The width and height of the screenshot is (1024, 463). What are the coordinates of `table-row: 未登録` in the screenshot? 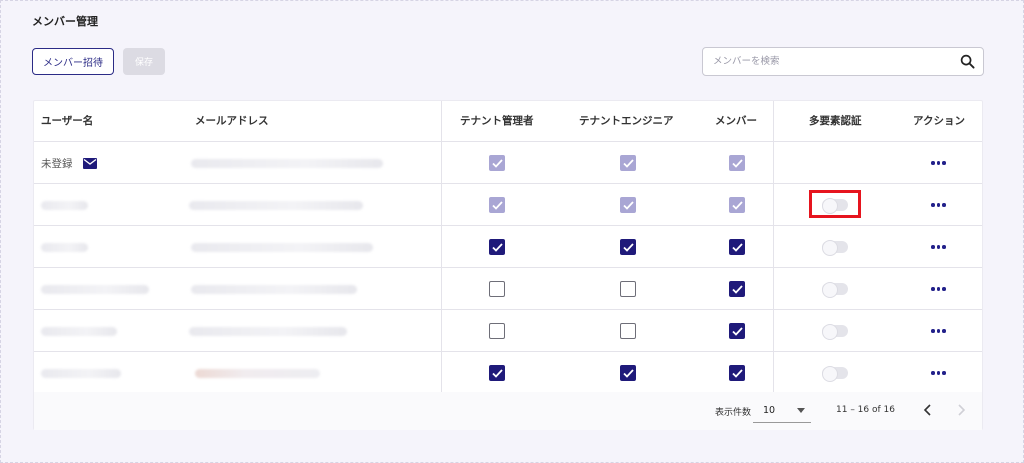 It's located at (508, 163).